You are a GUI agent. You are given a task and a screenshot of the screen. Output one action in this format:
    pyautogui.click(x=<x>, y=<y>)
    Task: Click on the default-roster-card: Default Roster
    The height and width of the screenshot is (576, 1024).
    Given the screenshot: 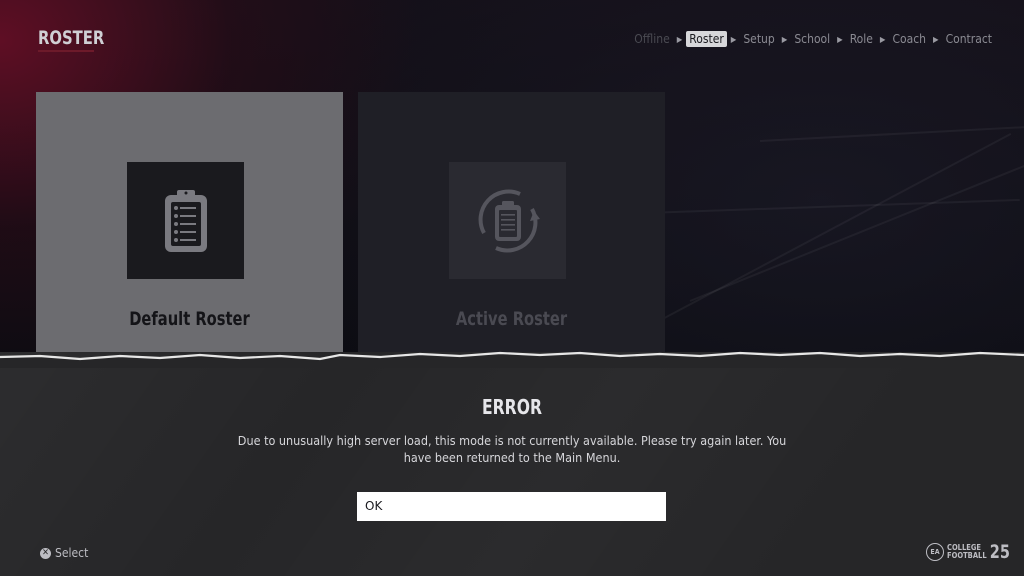 What is the action you would take?
    pyautogui.click(x=189, y=227)
    